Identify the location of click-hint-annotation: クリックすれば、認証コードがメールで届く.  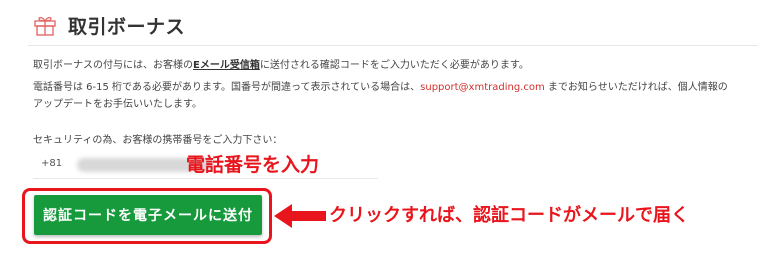
(509, 215).